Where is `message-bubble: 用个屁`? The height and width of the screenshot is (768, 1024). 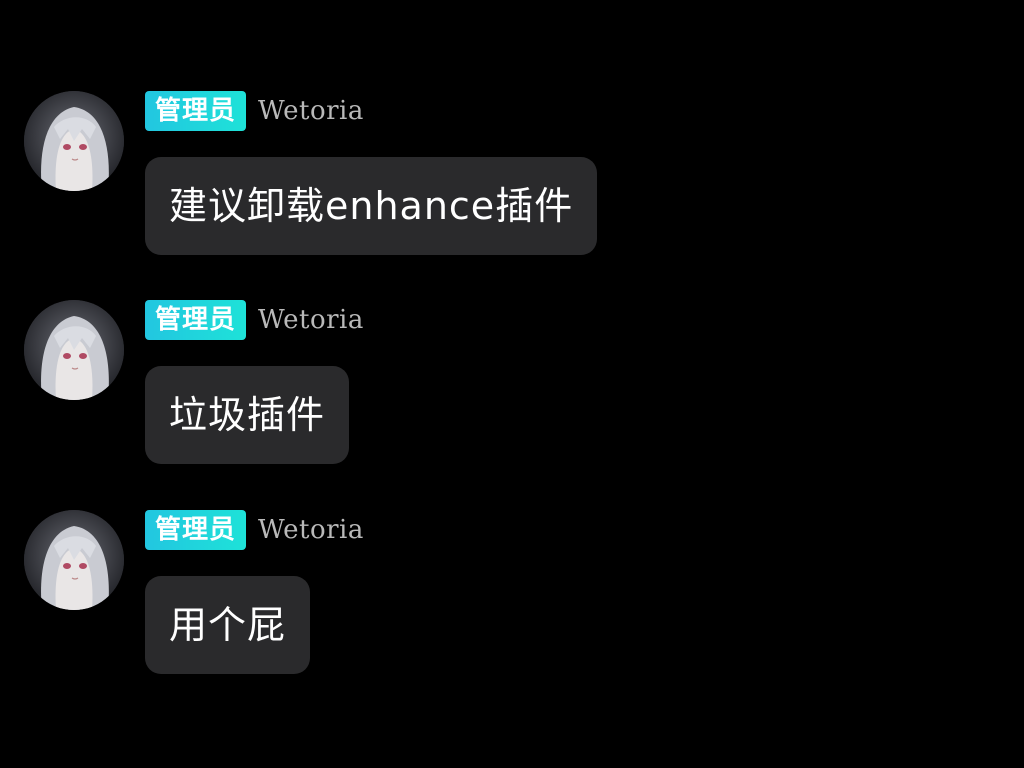 message-bubble: 用个屁 is located at coordinates (228, 625).